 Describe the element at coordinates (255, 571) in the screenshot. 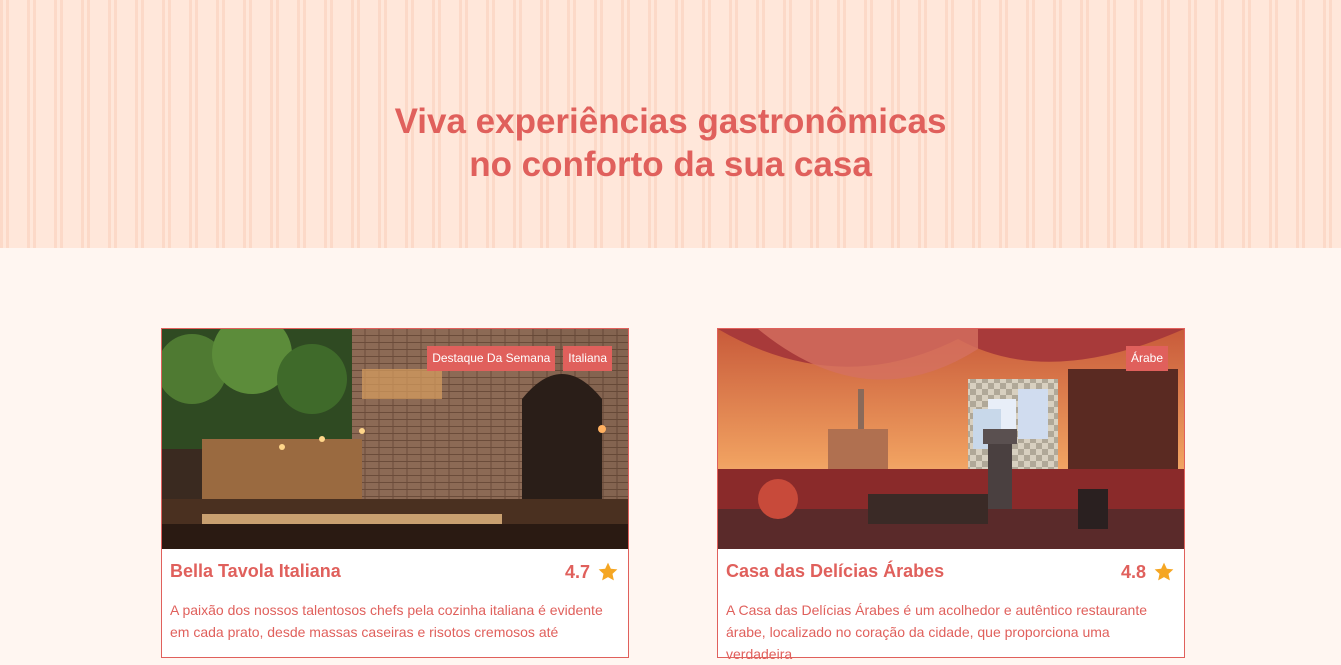

I see `restaurant-name: Bella Tavola Italiana` at that location.